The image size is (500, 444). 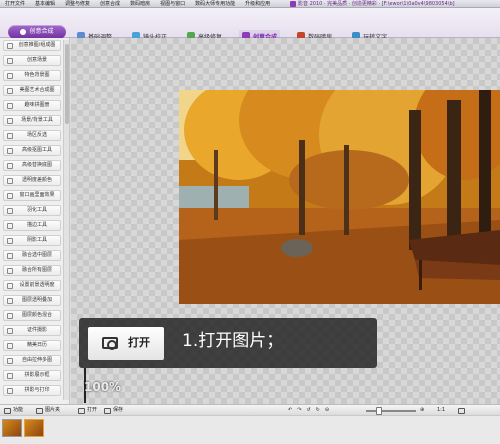 I want to click on showcase-icon, so click(x=10, y=376).